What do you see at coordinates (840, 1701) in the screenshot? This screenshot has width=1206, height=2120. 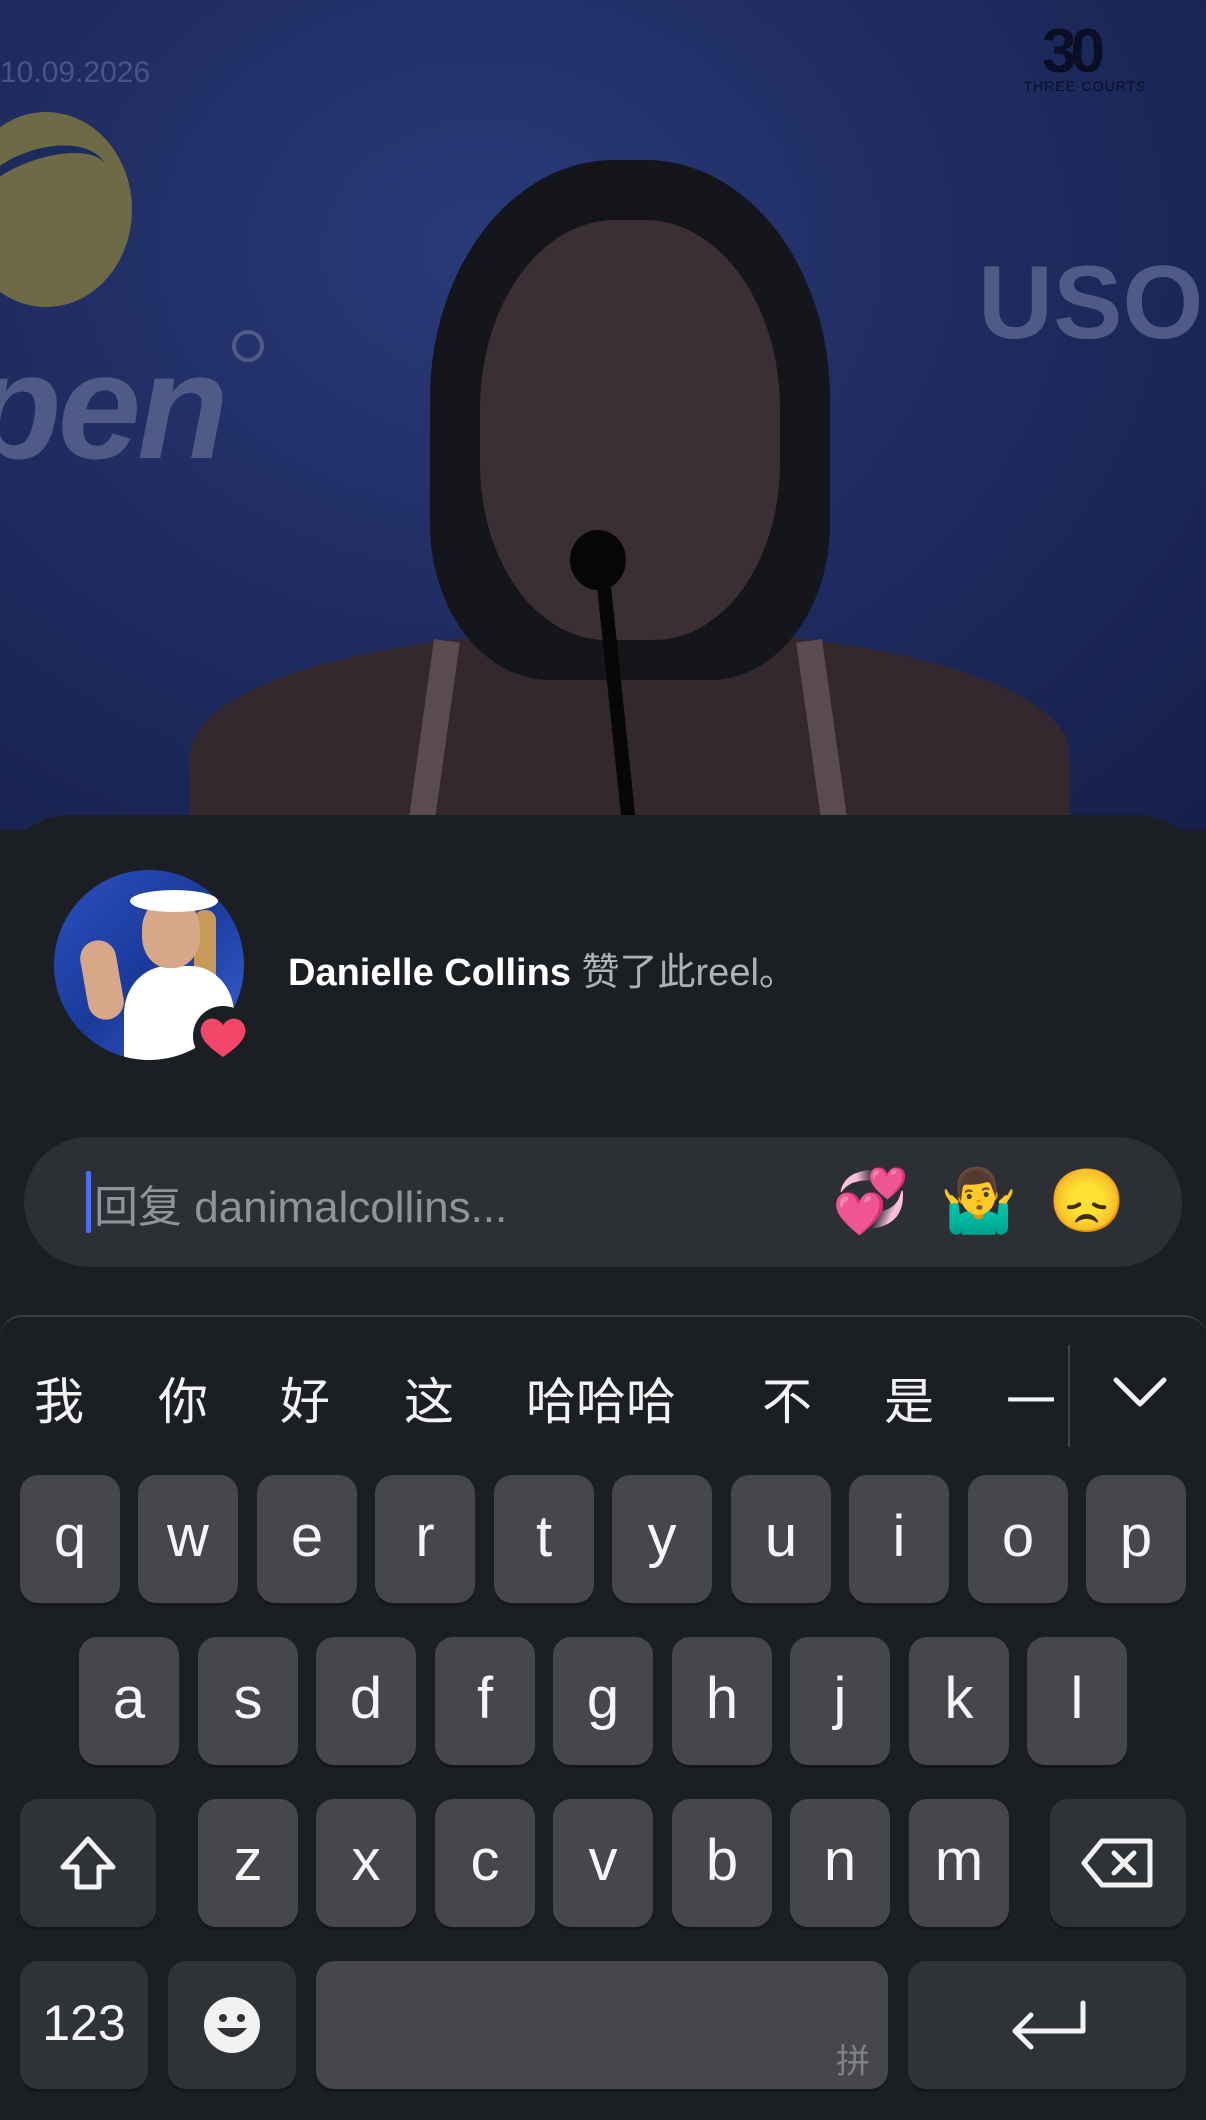 I see `key-j: j` at bounding box center [840, 1701].